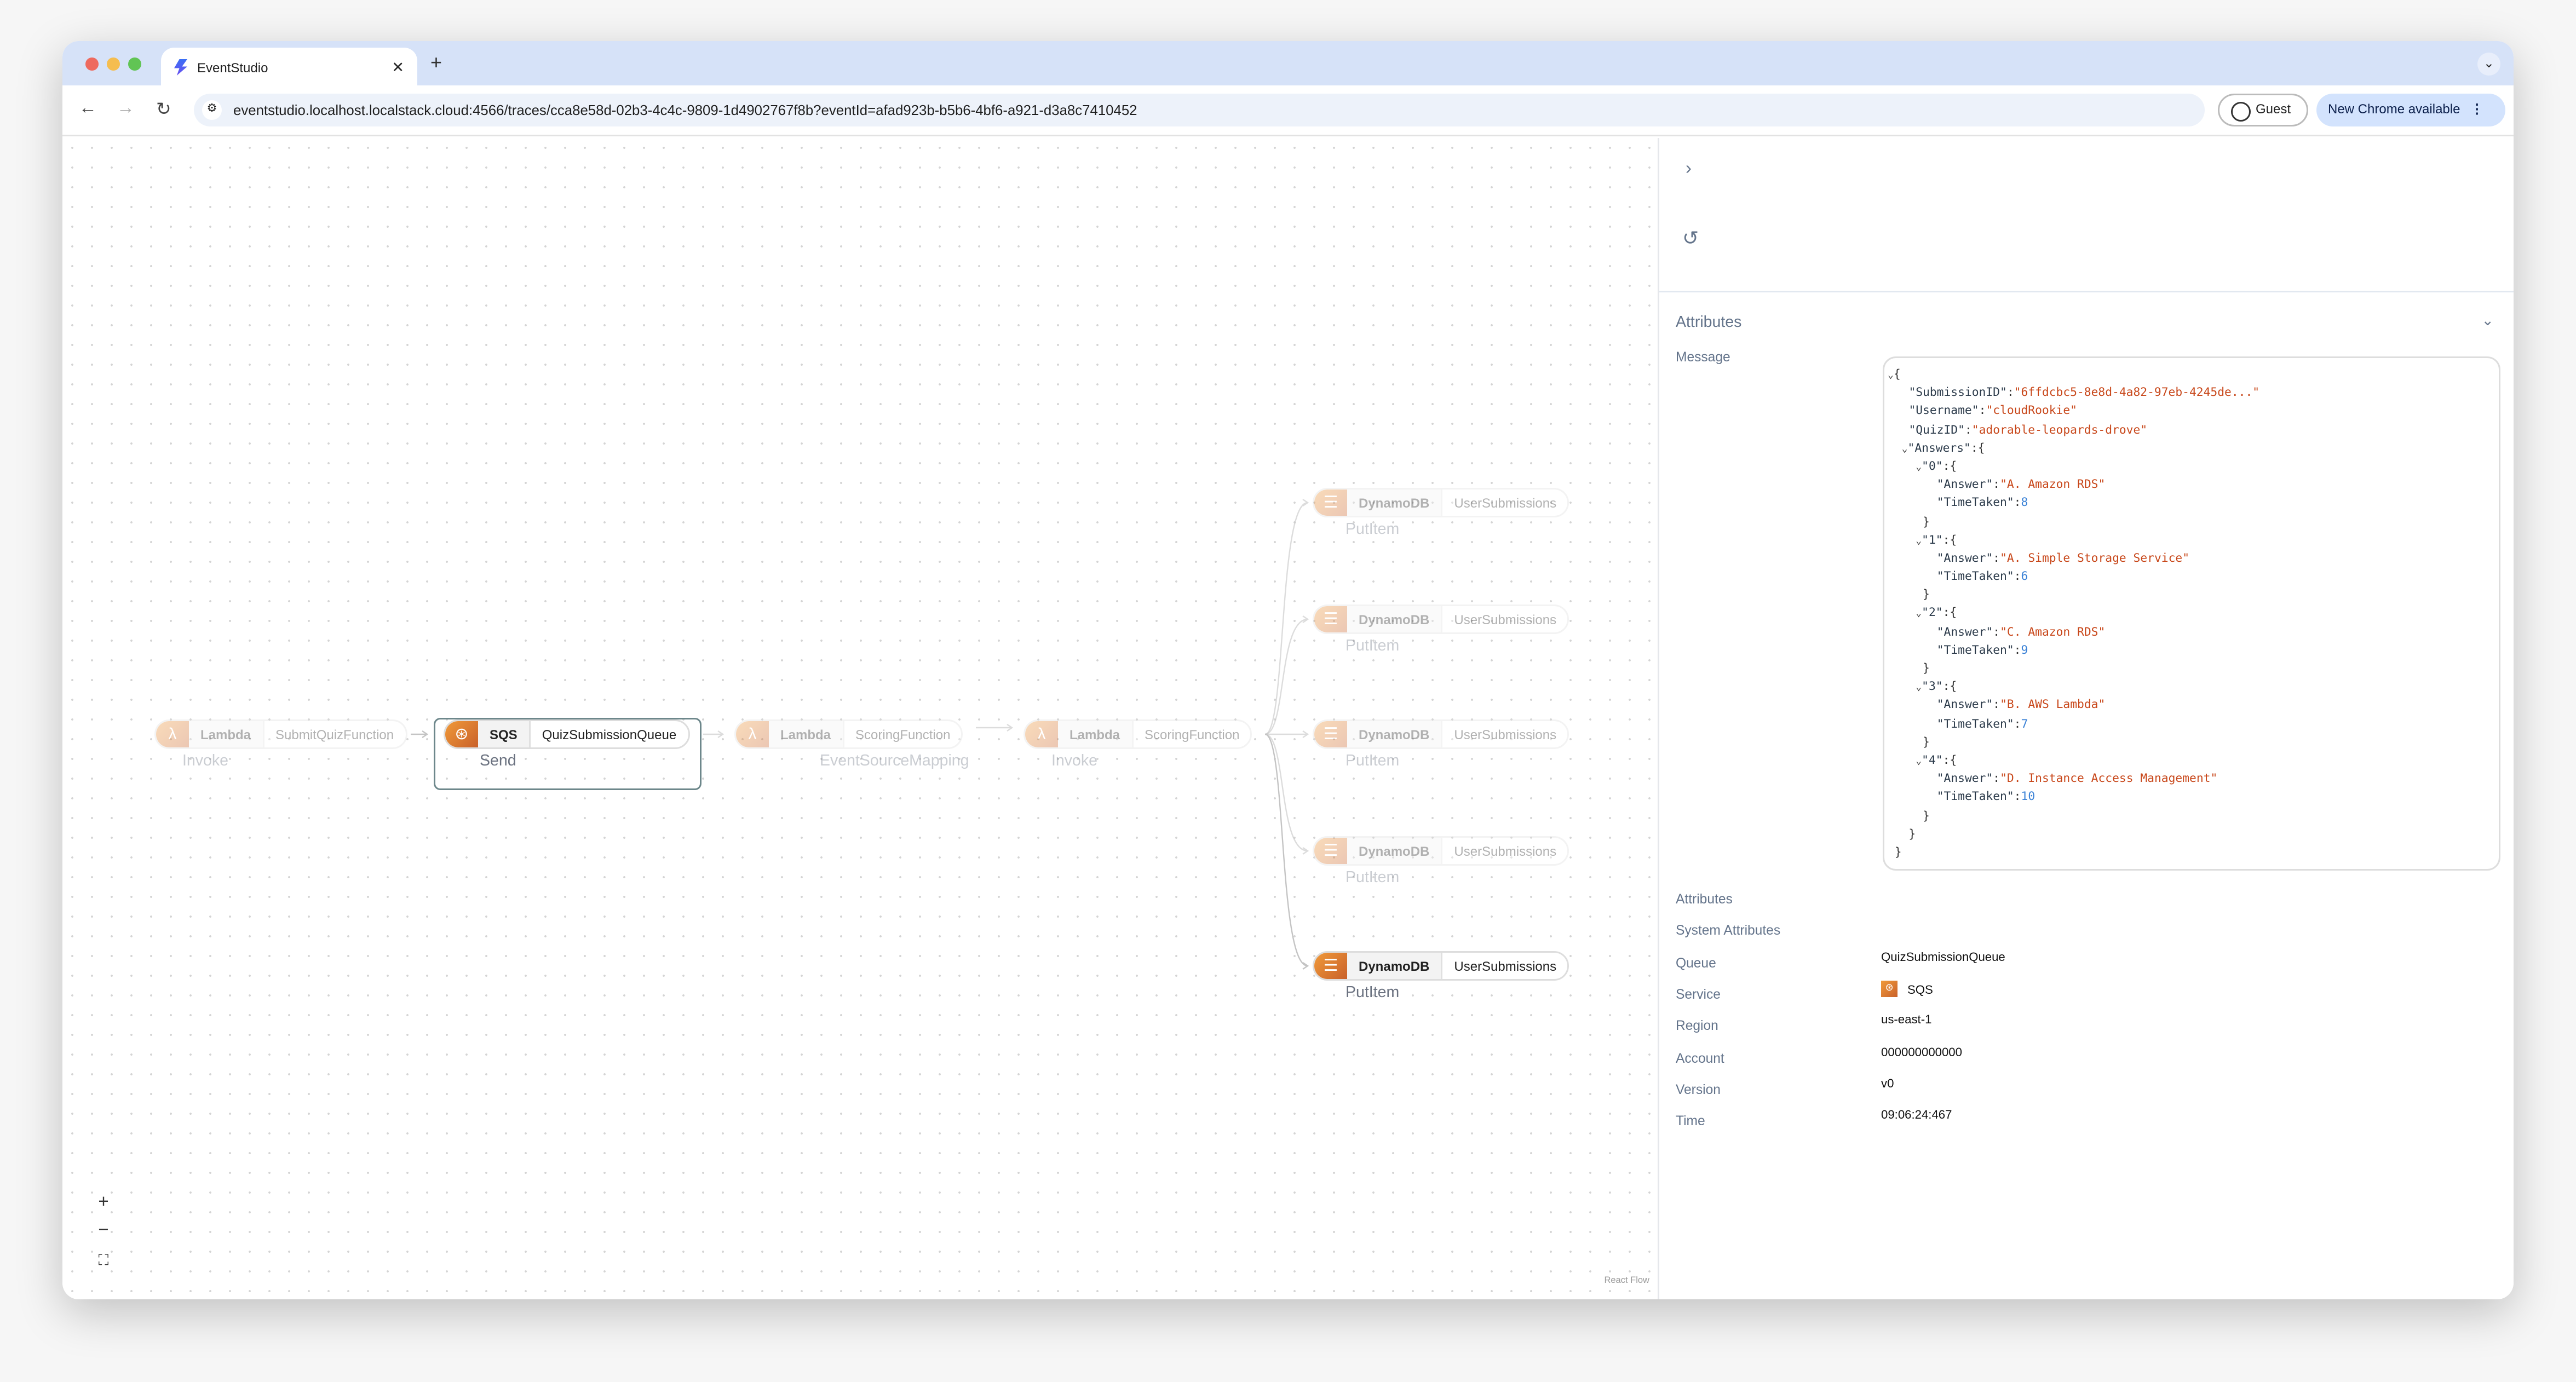 The width and height of the screenshot is (2576, 1382). I want to click on sqs-icon: ⊛, so click(461, 734).